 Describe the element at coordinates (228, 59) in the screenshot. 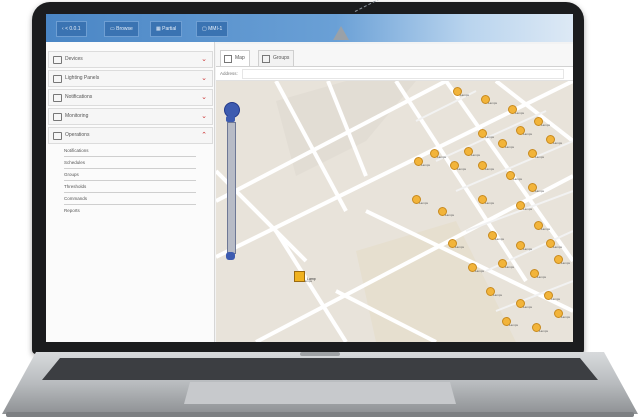

I see `map-icon` at that location.